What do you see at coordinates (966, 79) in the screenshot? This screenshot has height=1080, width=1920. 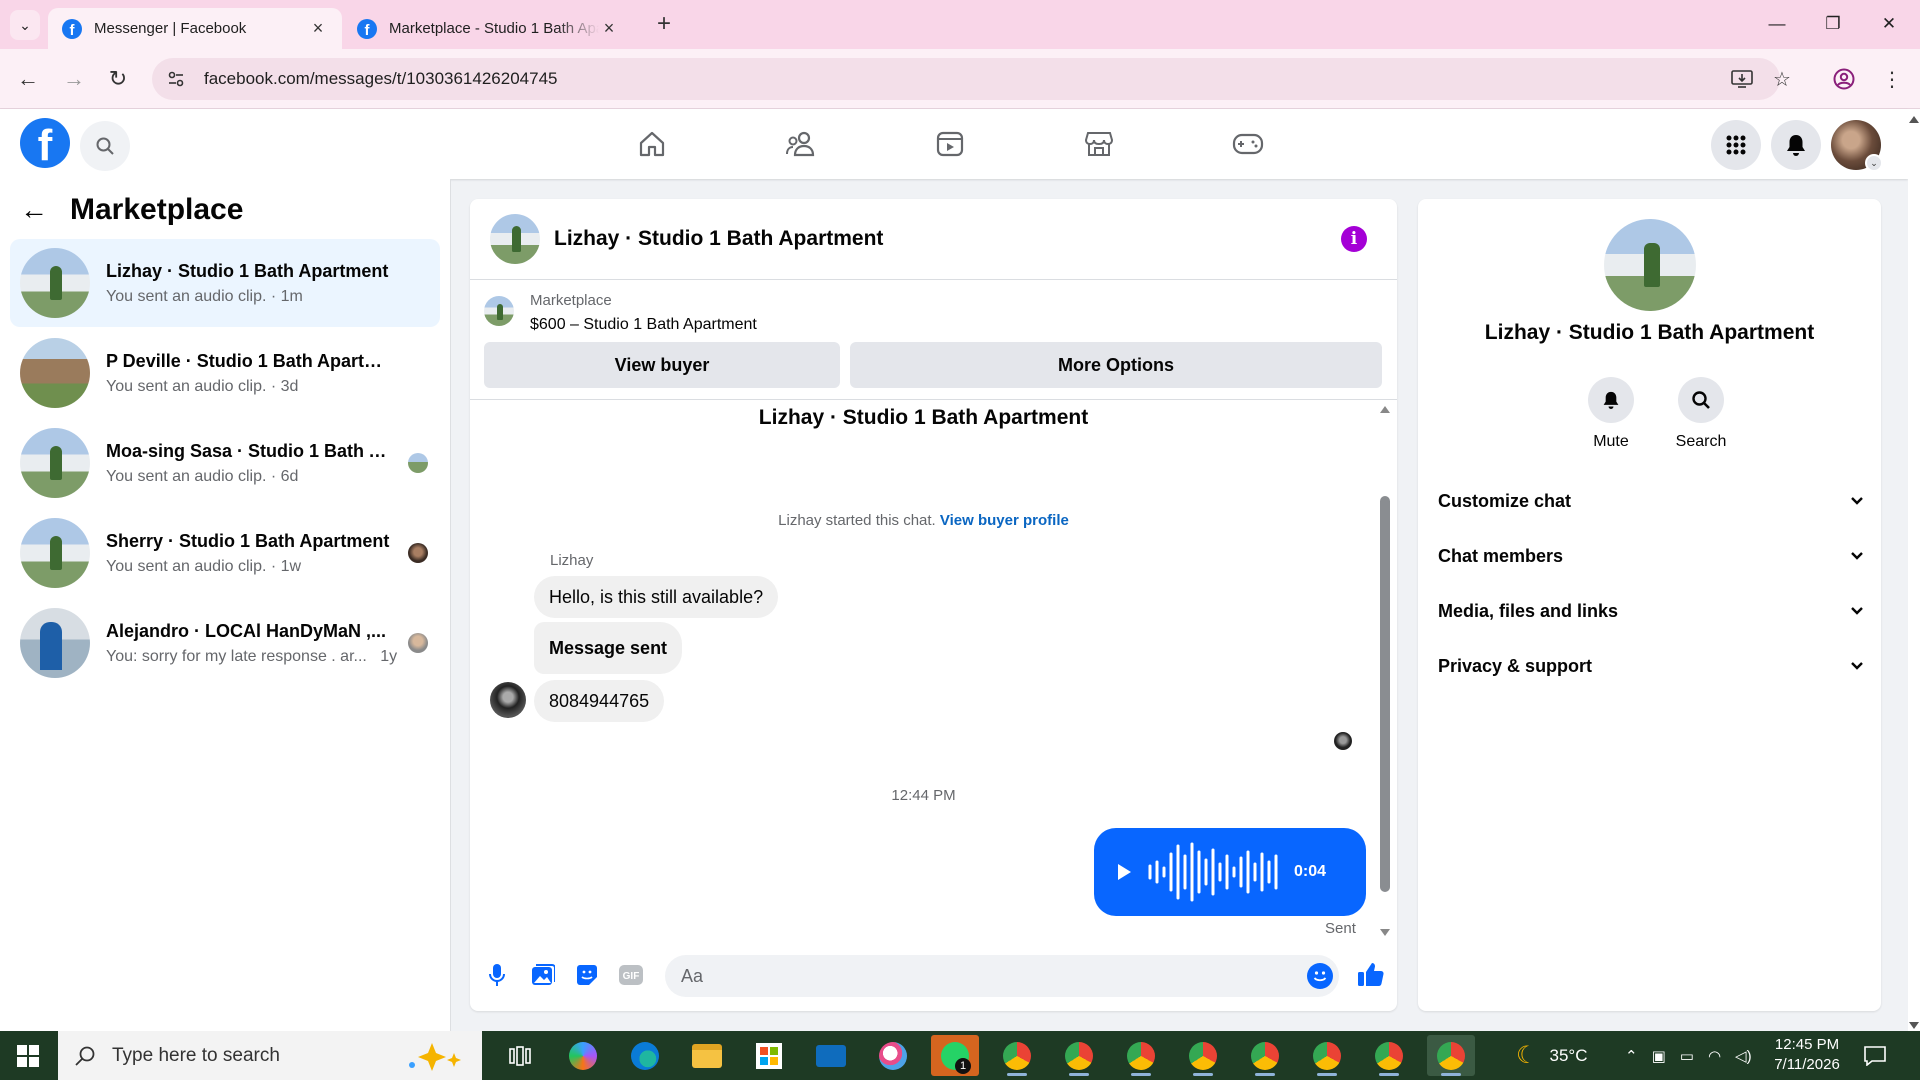 I see `url-omnibox: facebook.com/messages/t/1030361426204745` at bounding box center [966, 79].